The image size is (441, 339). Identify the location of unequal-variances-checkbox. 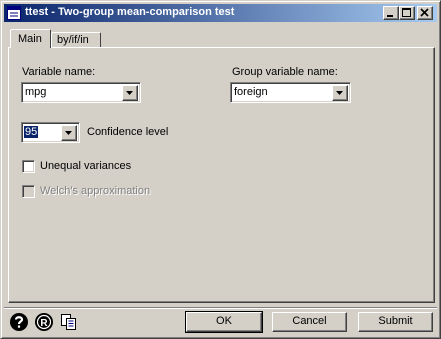
(28, 166).